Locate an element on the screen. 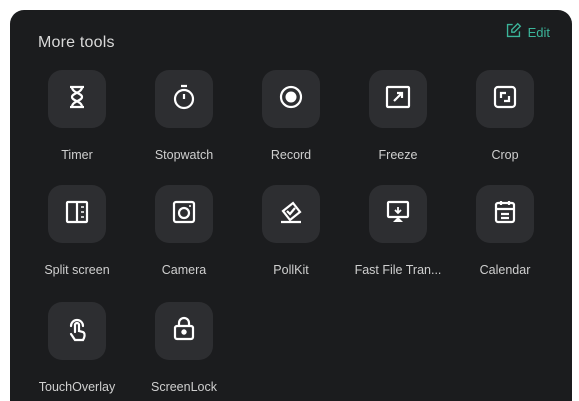 This screenshot has height=401, width=579. hourglass-icon is located at coordinates (77, 99).